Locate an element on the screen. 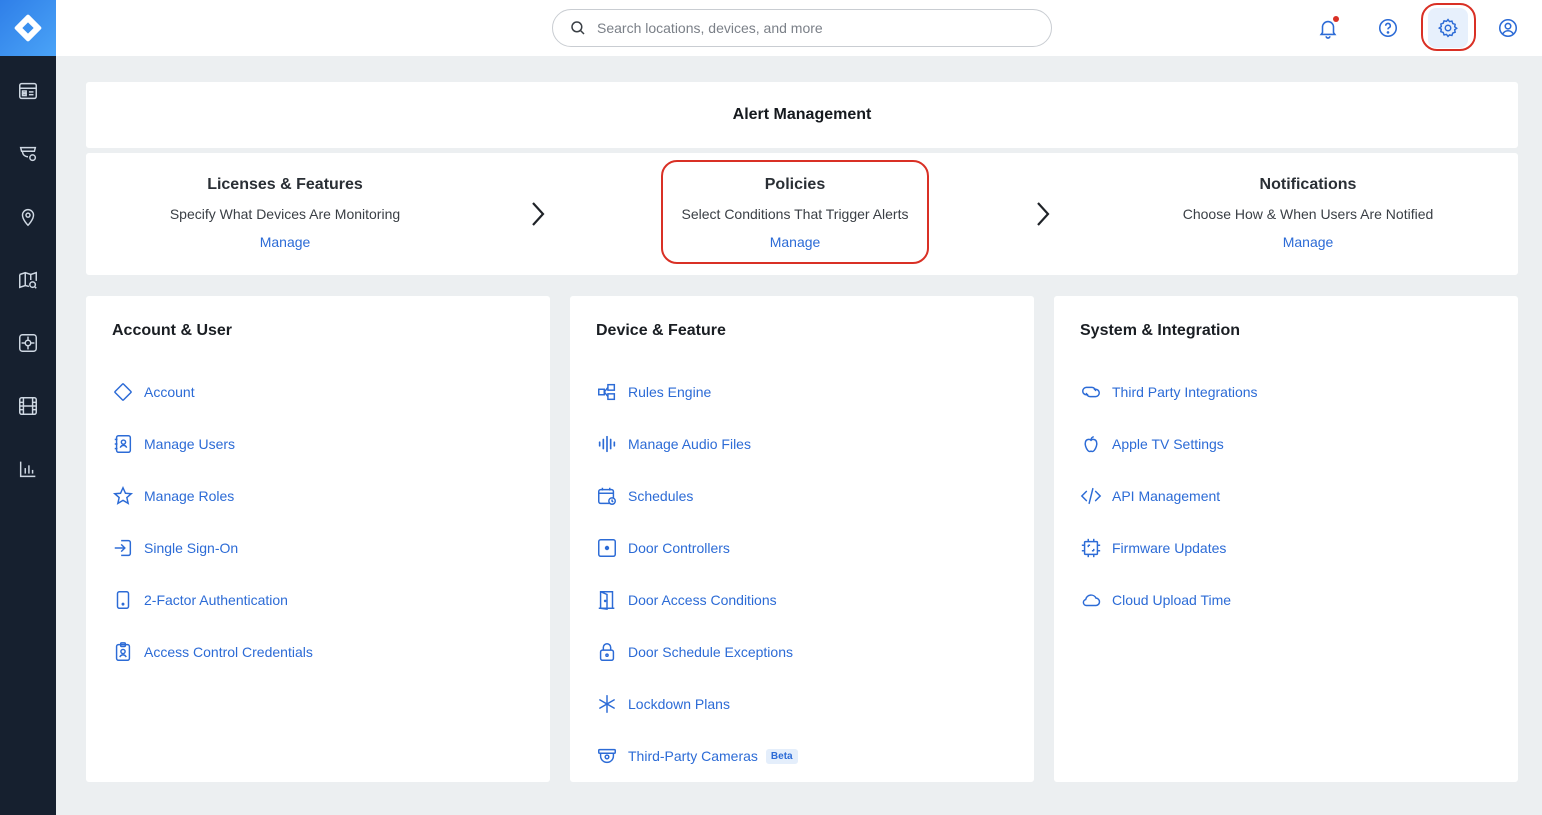  settings-link-cloud-upload-time: Cloud Upload Time is located at coordinates (1169, 600).